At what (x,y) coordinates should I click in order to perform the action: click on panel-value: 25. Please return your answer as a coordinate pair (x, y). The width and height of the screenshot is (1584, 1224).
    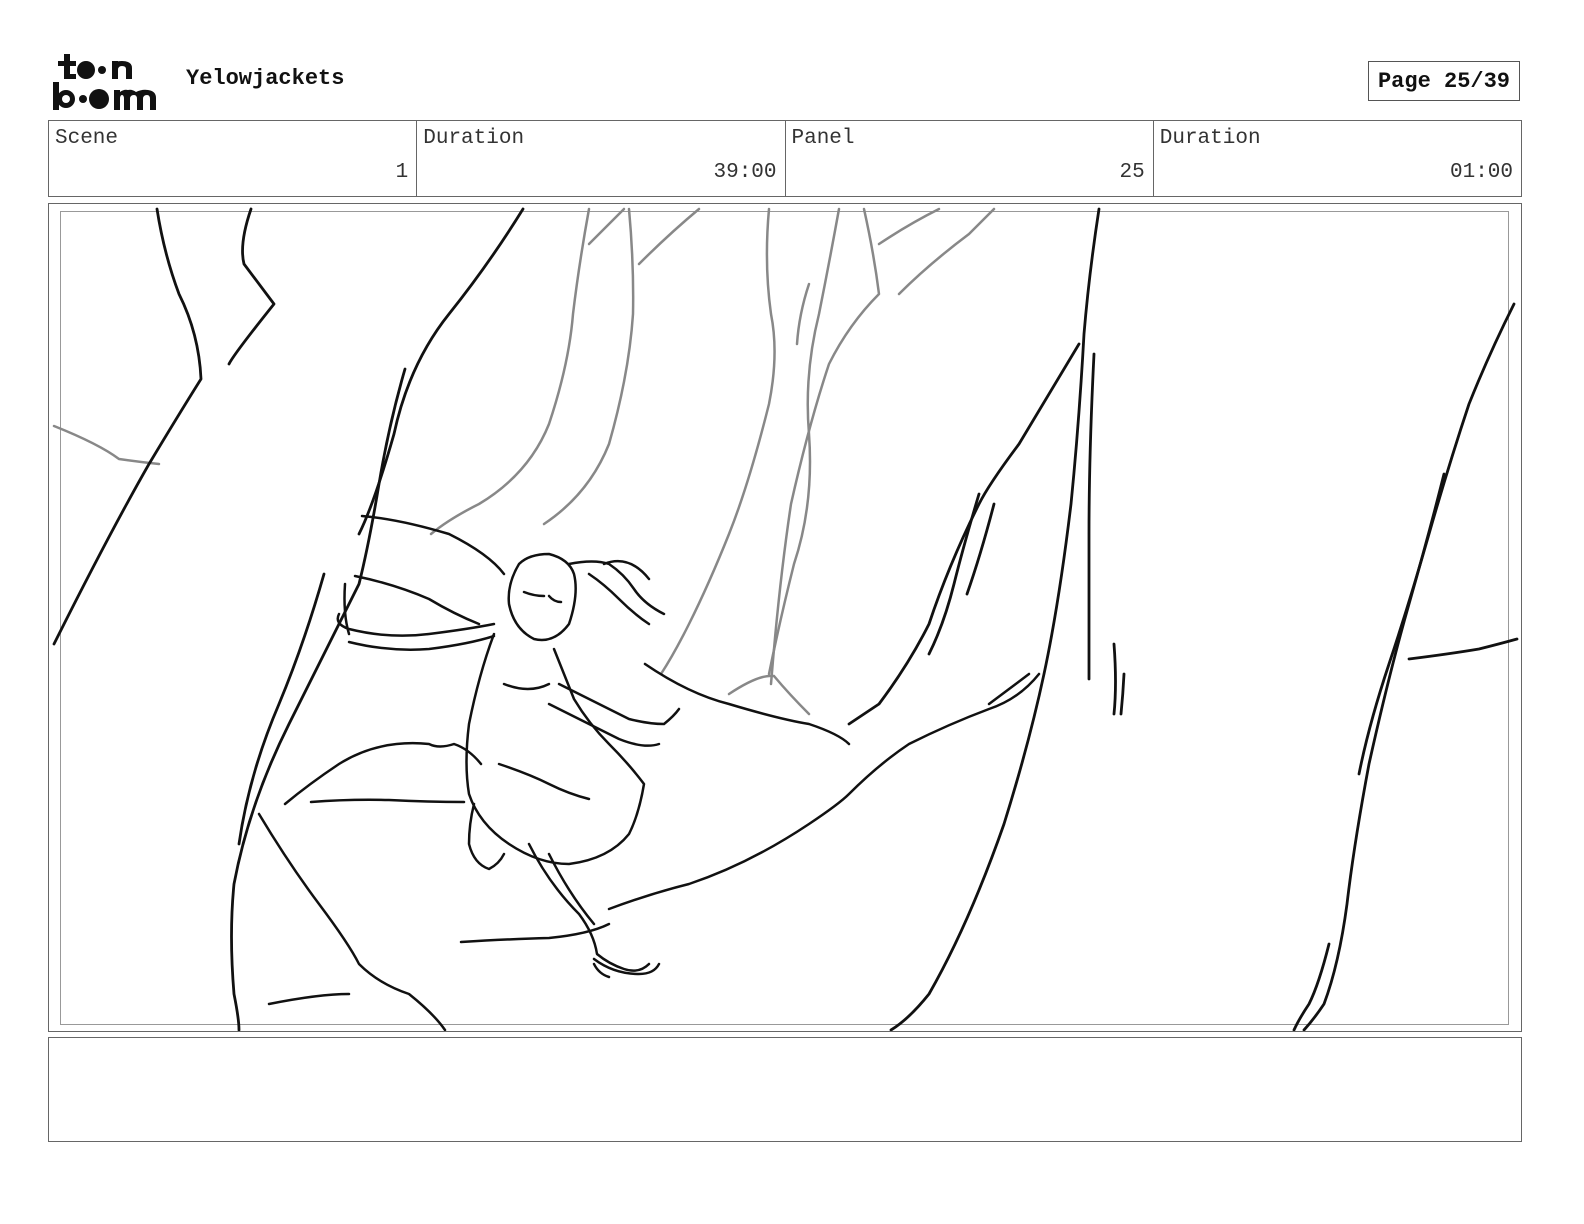
    Looking at the image, I should click on (1132, 172).